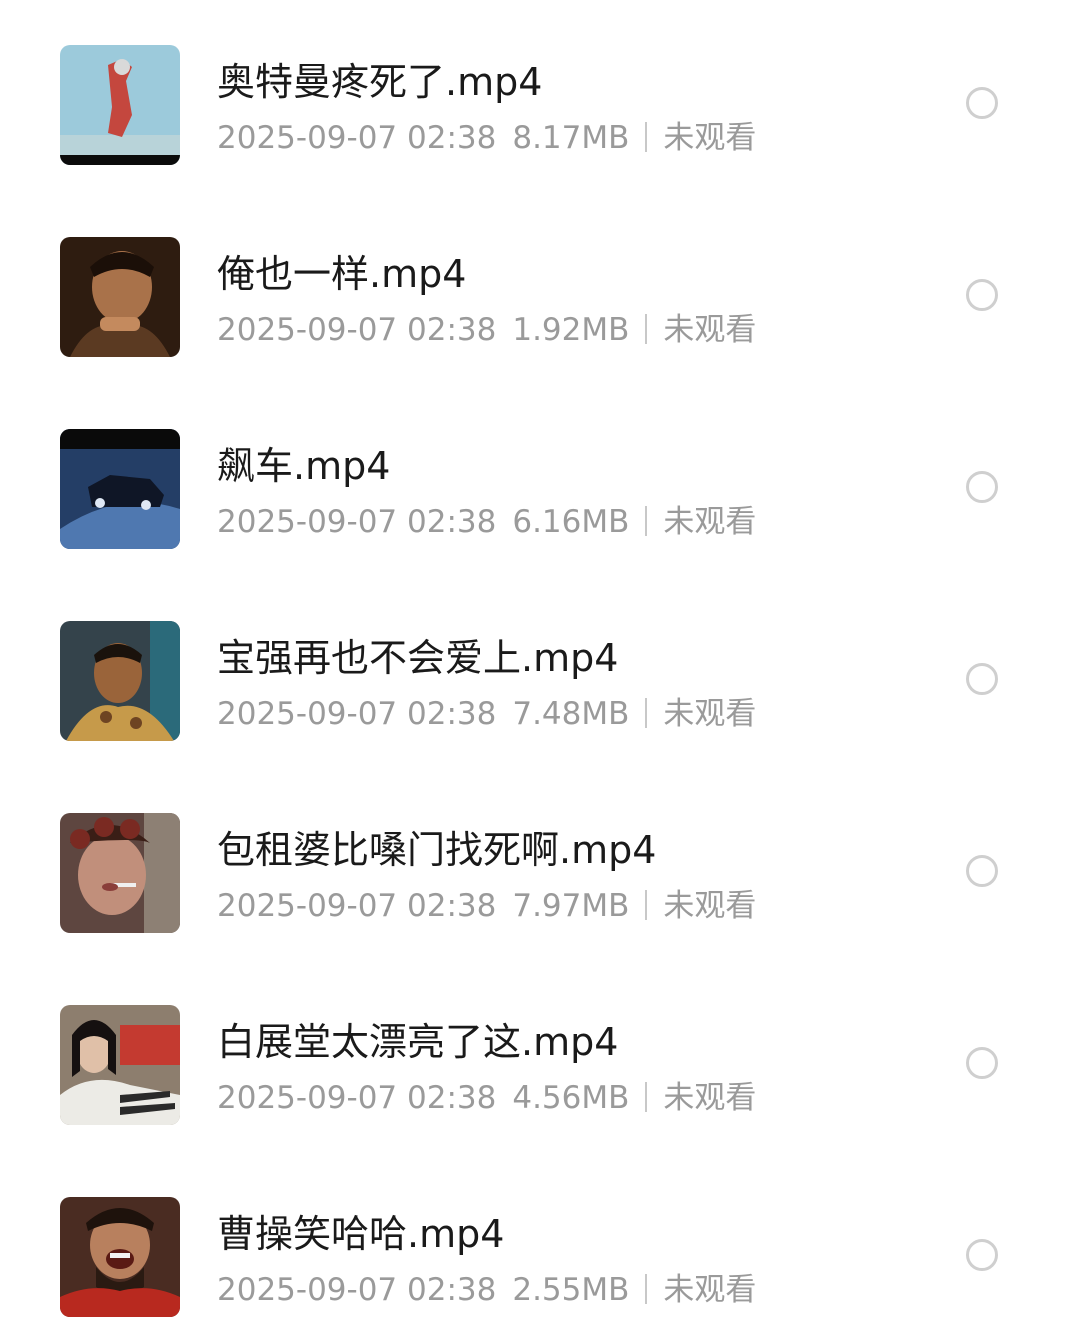  What do you see at coordinates (304, 466) in the screenshot?
I see `video-title: 飙车.mp4` at bounding box center [304, 466].